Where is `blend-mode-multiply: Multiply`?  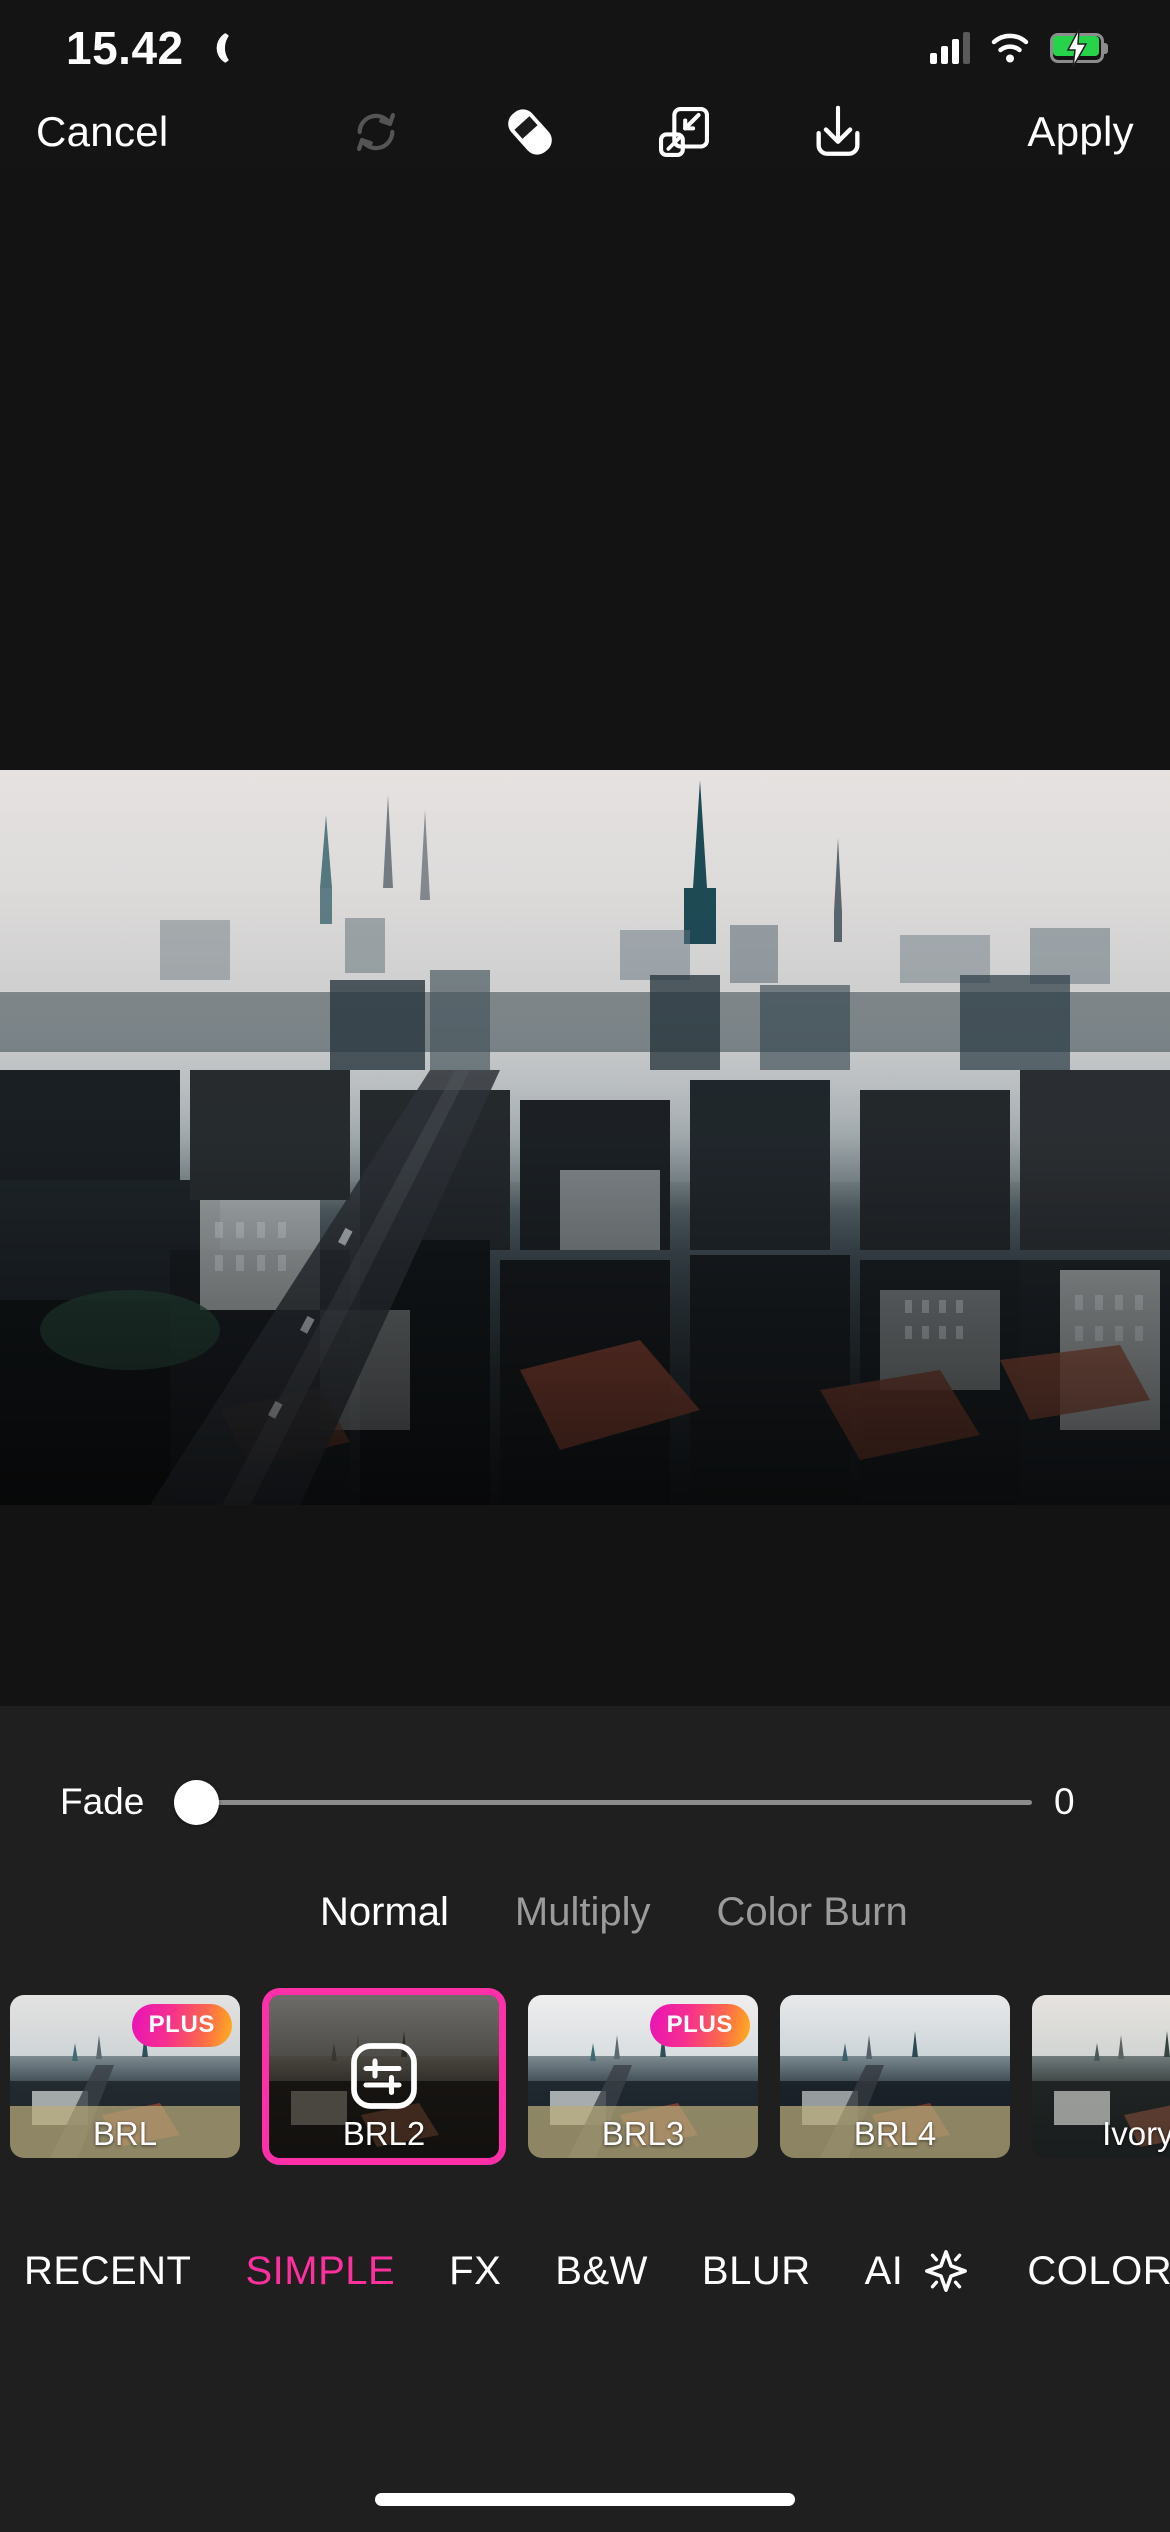 blend-mode-multiply: Multiply is located at coordinates (583, 1912).